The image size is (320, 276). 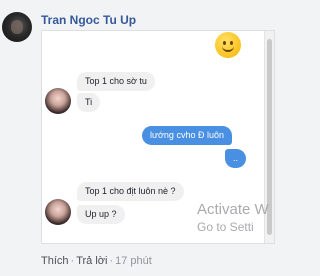 What do you see at coordinates (88, 20) in the screenshot?
I see `comment-author-link: Tran Ngoc Tu Up` at bounding box center [88, 20].